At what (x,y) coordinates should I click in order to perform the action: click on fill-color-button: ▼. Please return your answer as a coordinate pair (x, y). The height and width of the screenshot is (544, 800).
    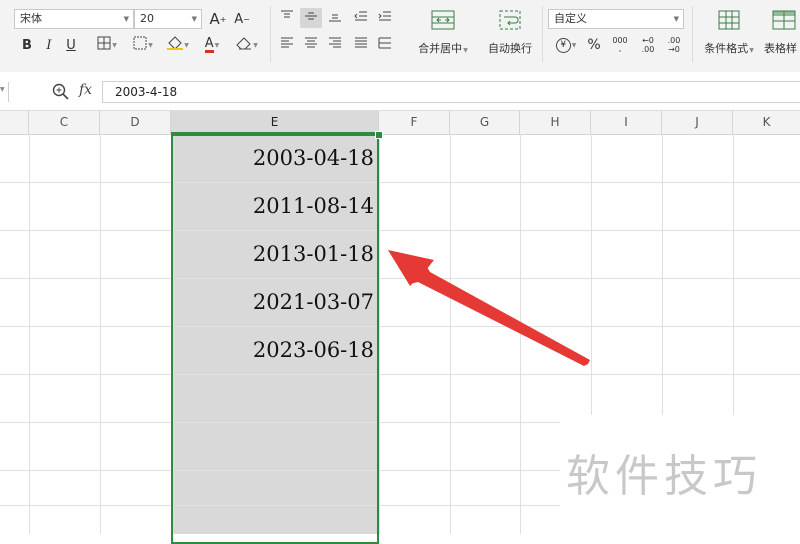
    Looking at the image, I should click on (178, 45).